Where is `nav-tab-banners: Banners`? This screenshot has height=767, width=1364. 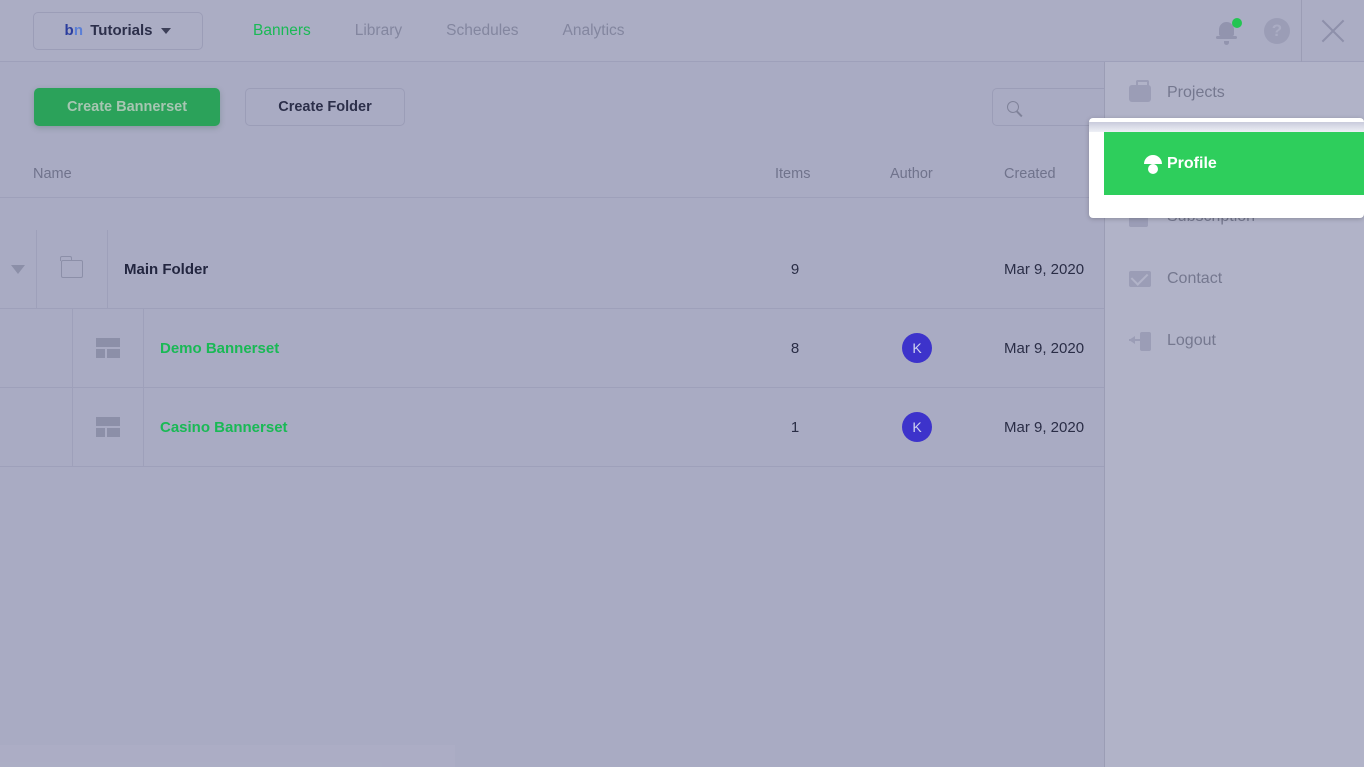
nav-tab-banners: Banners is located at coordinates (282, 31).